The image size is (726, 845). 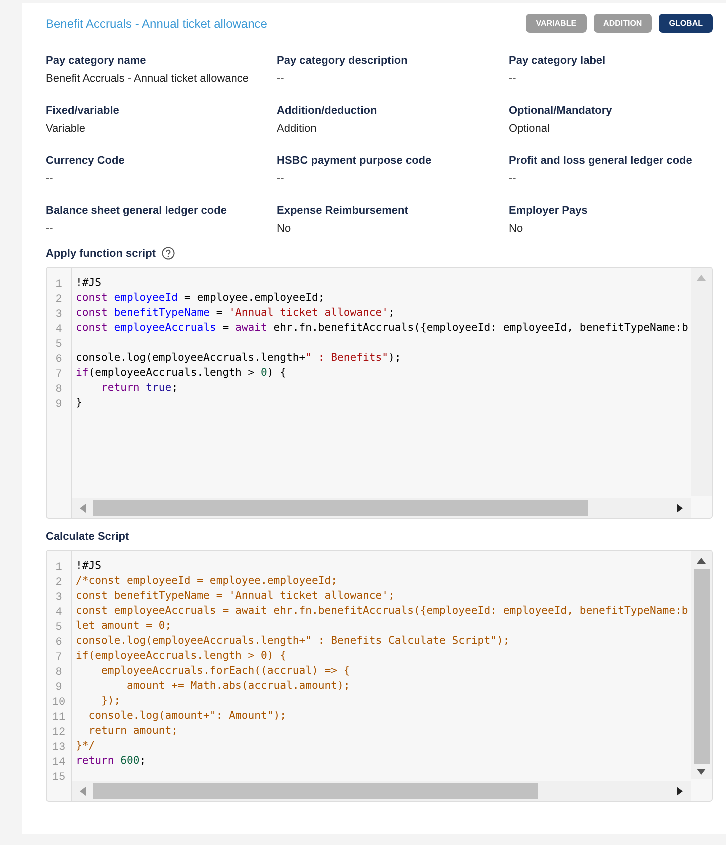 I want to click on code-line: employeeAccruals.forEach((accrual) => {, so click(x=226, y=671).